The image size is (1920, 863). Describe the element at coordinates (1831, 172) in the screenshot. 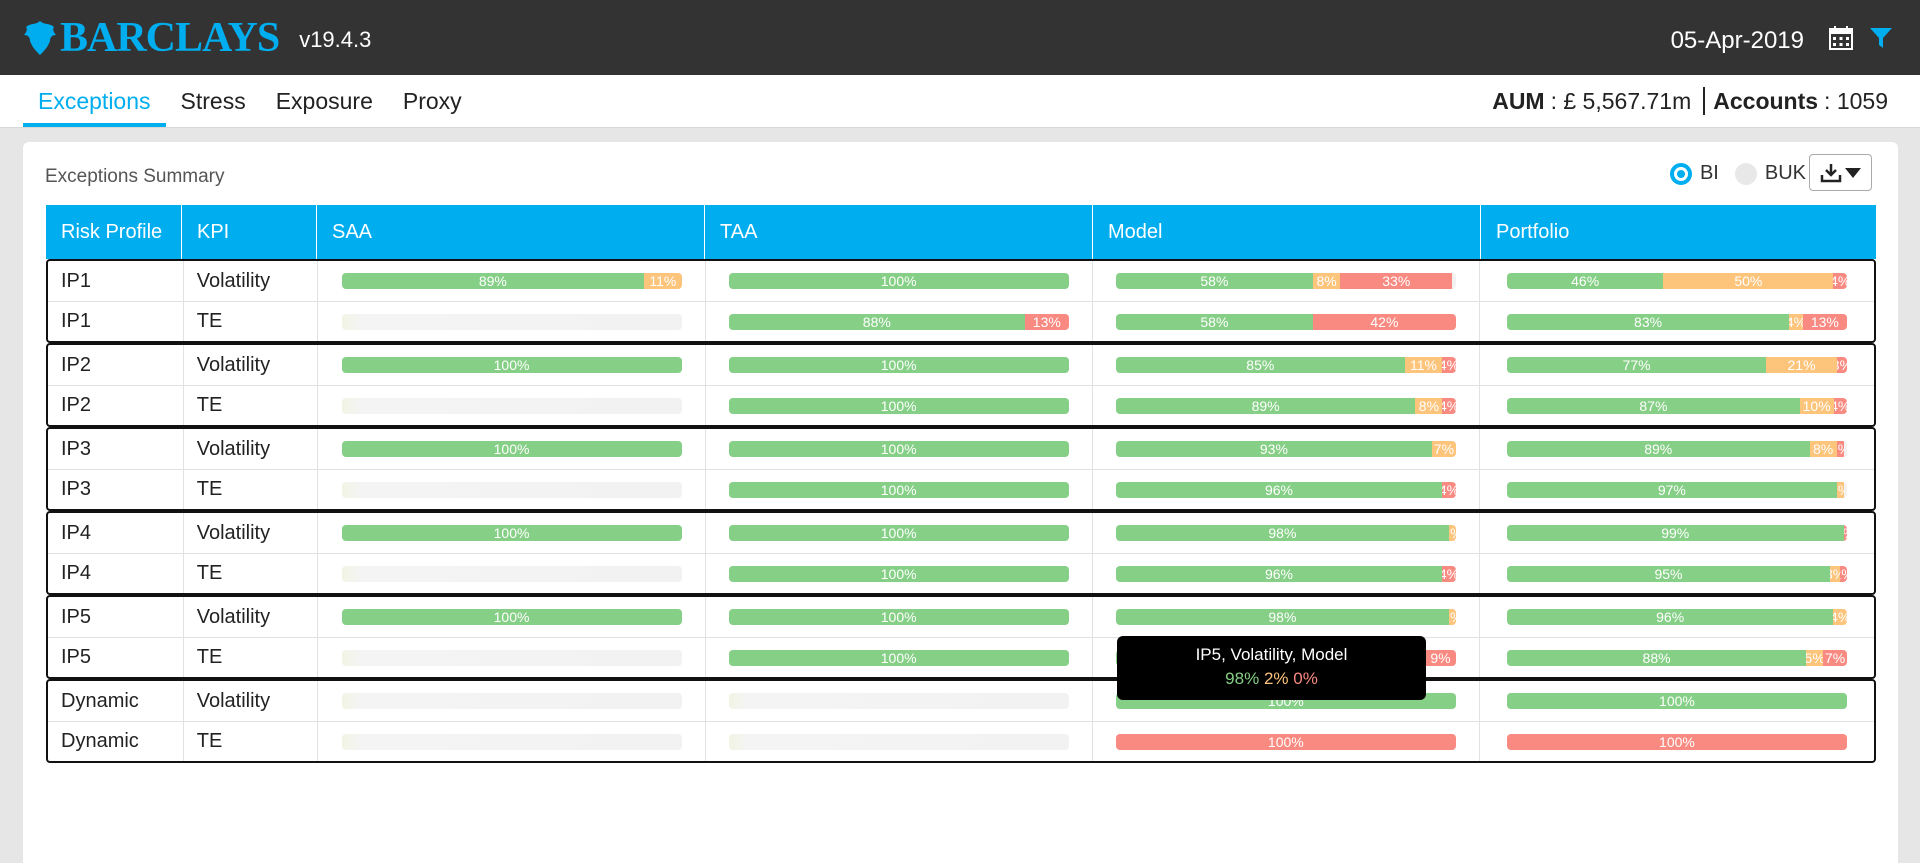

I see `download-icon` at that location.